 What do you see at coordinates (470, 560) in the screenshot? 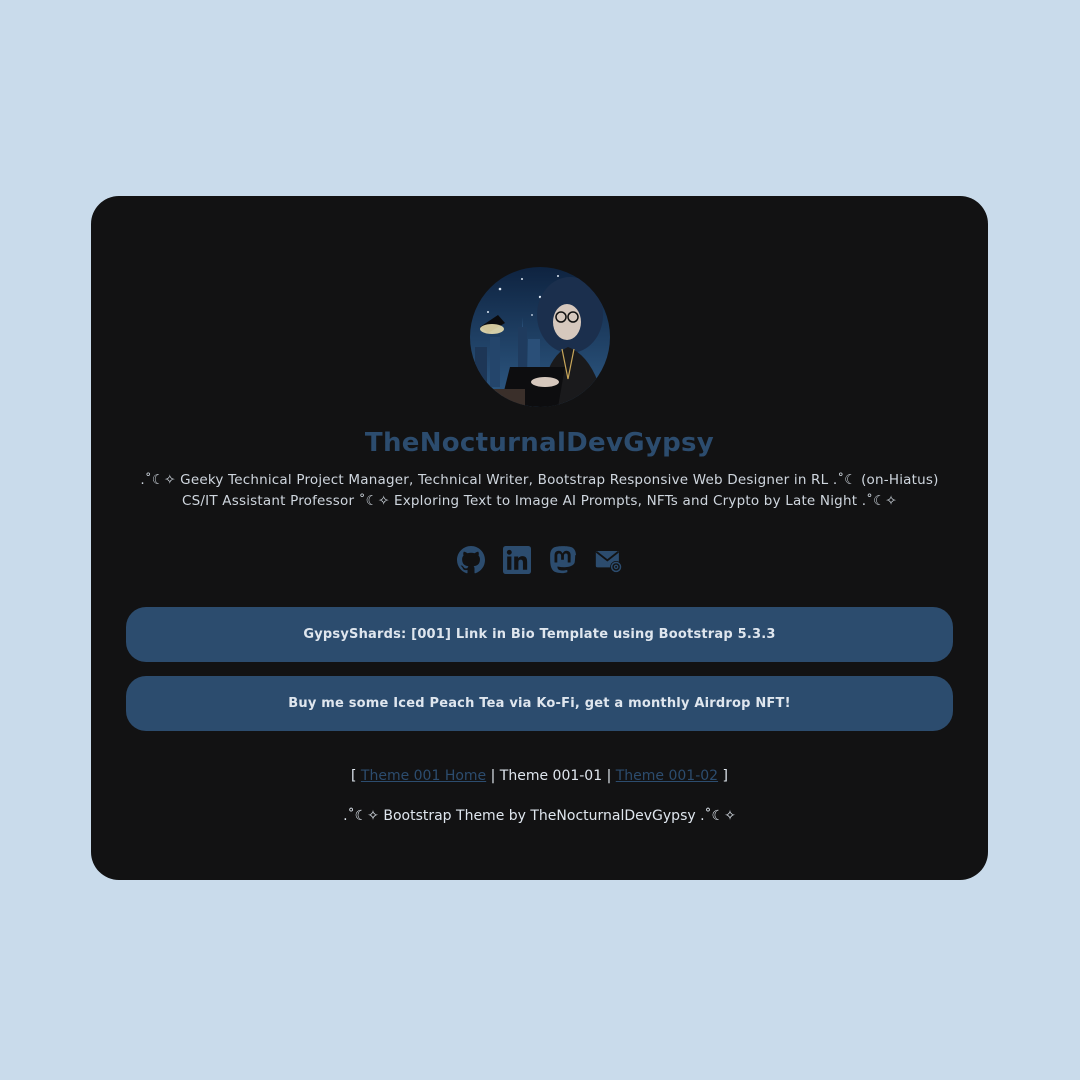
I see `github-icon` at bounding box center [470, 560].